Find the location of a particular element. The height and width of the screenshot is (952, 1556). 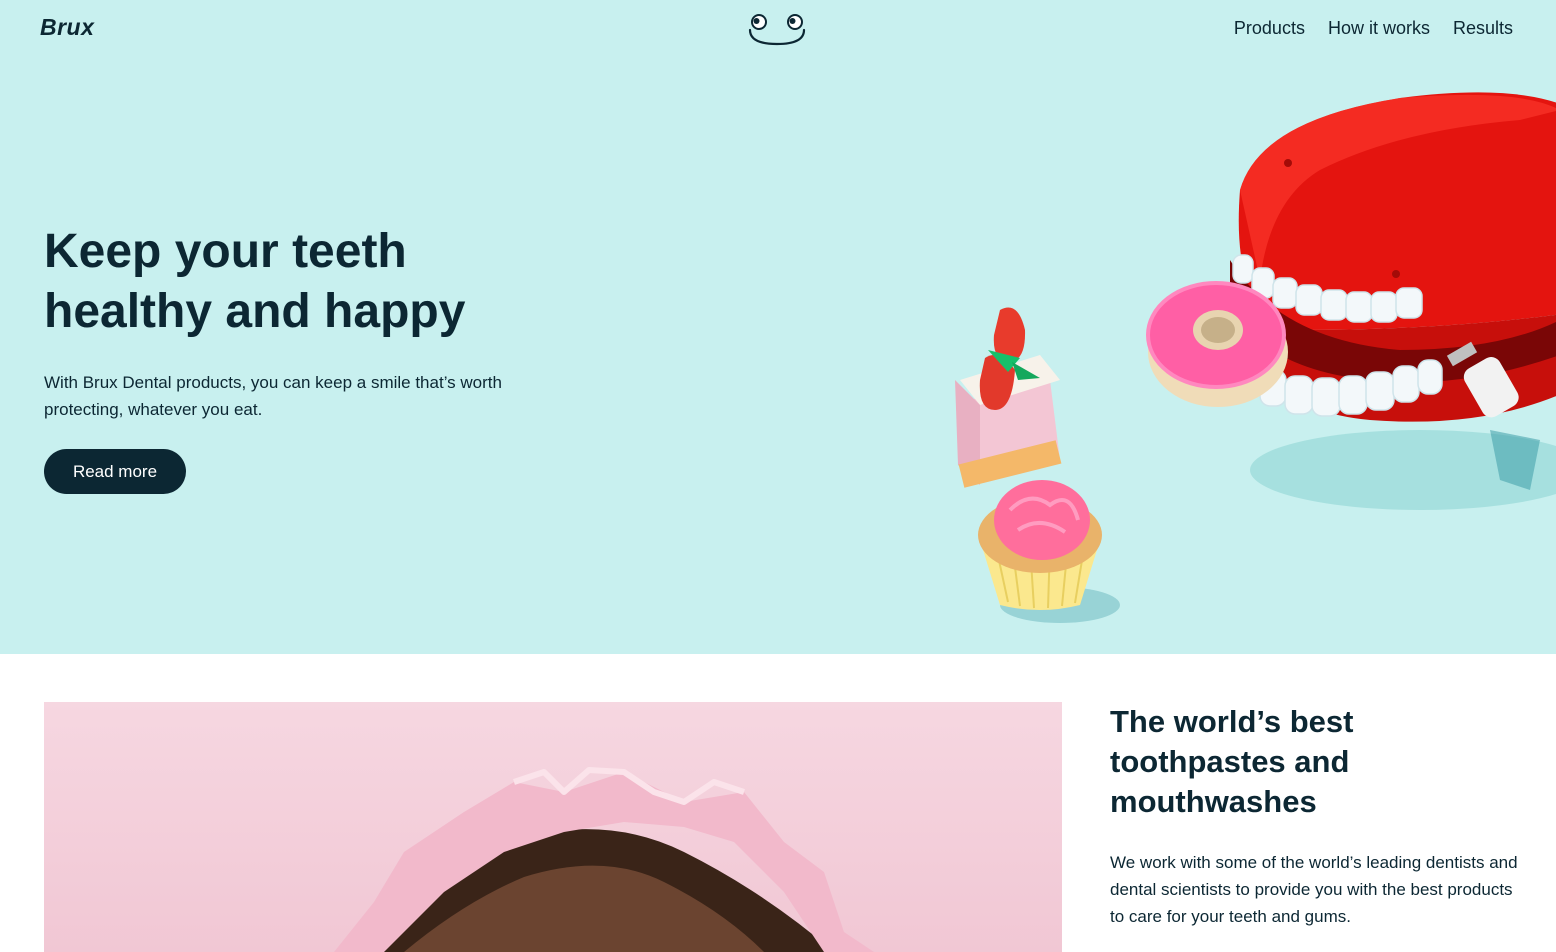

nav-links: Products How it works Results is located at coordinates (1373, 28).